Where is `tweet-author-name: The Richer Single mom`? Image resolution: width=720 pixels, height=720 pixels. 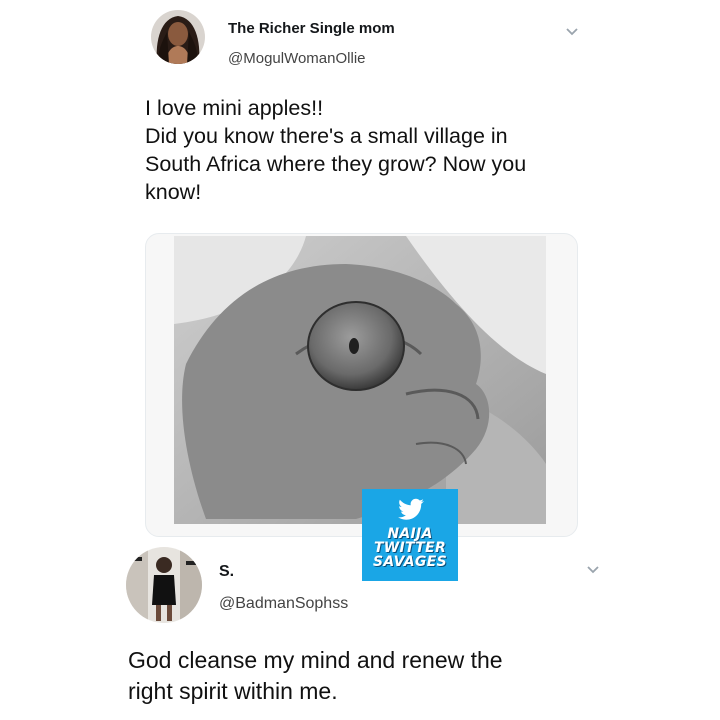
tweet-author-name: The Richer Single mom is located at coordinates (311, 28).